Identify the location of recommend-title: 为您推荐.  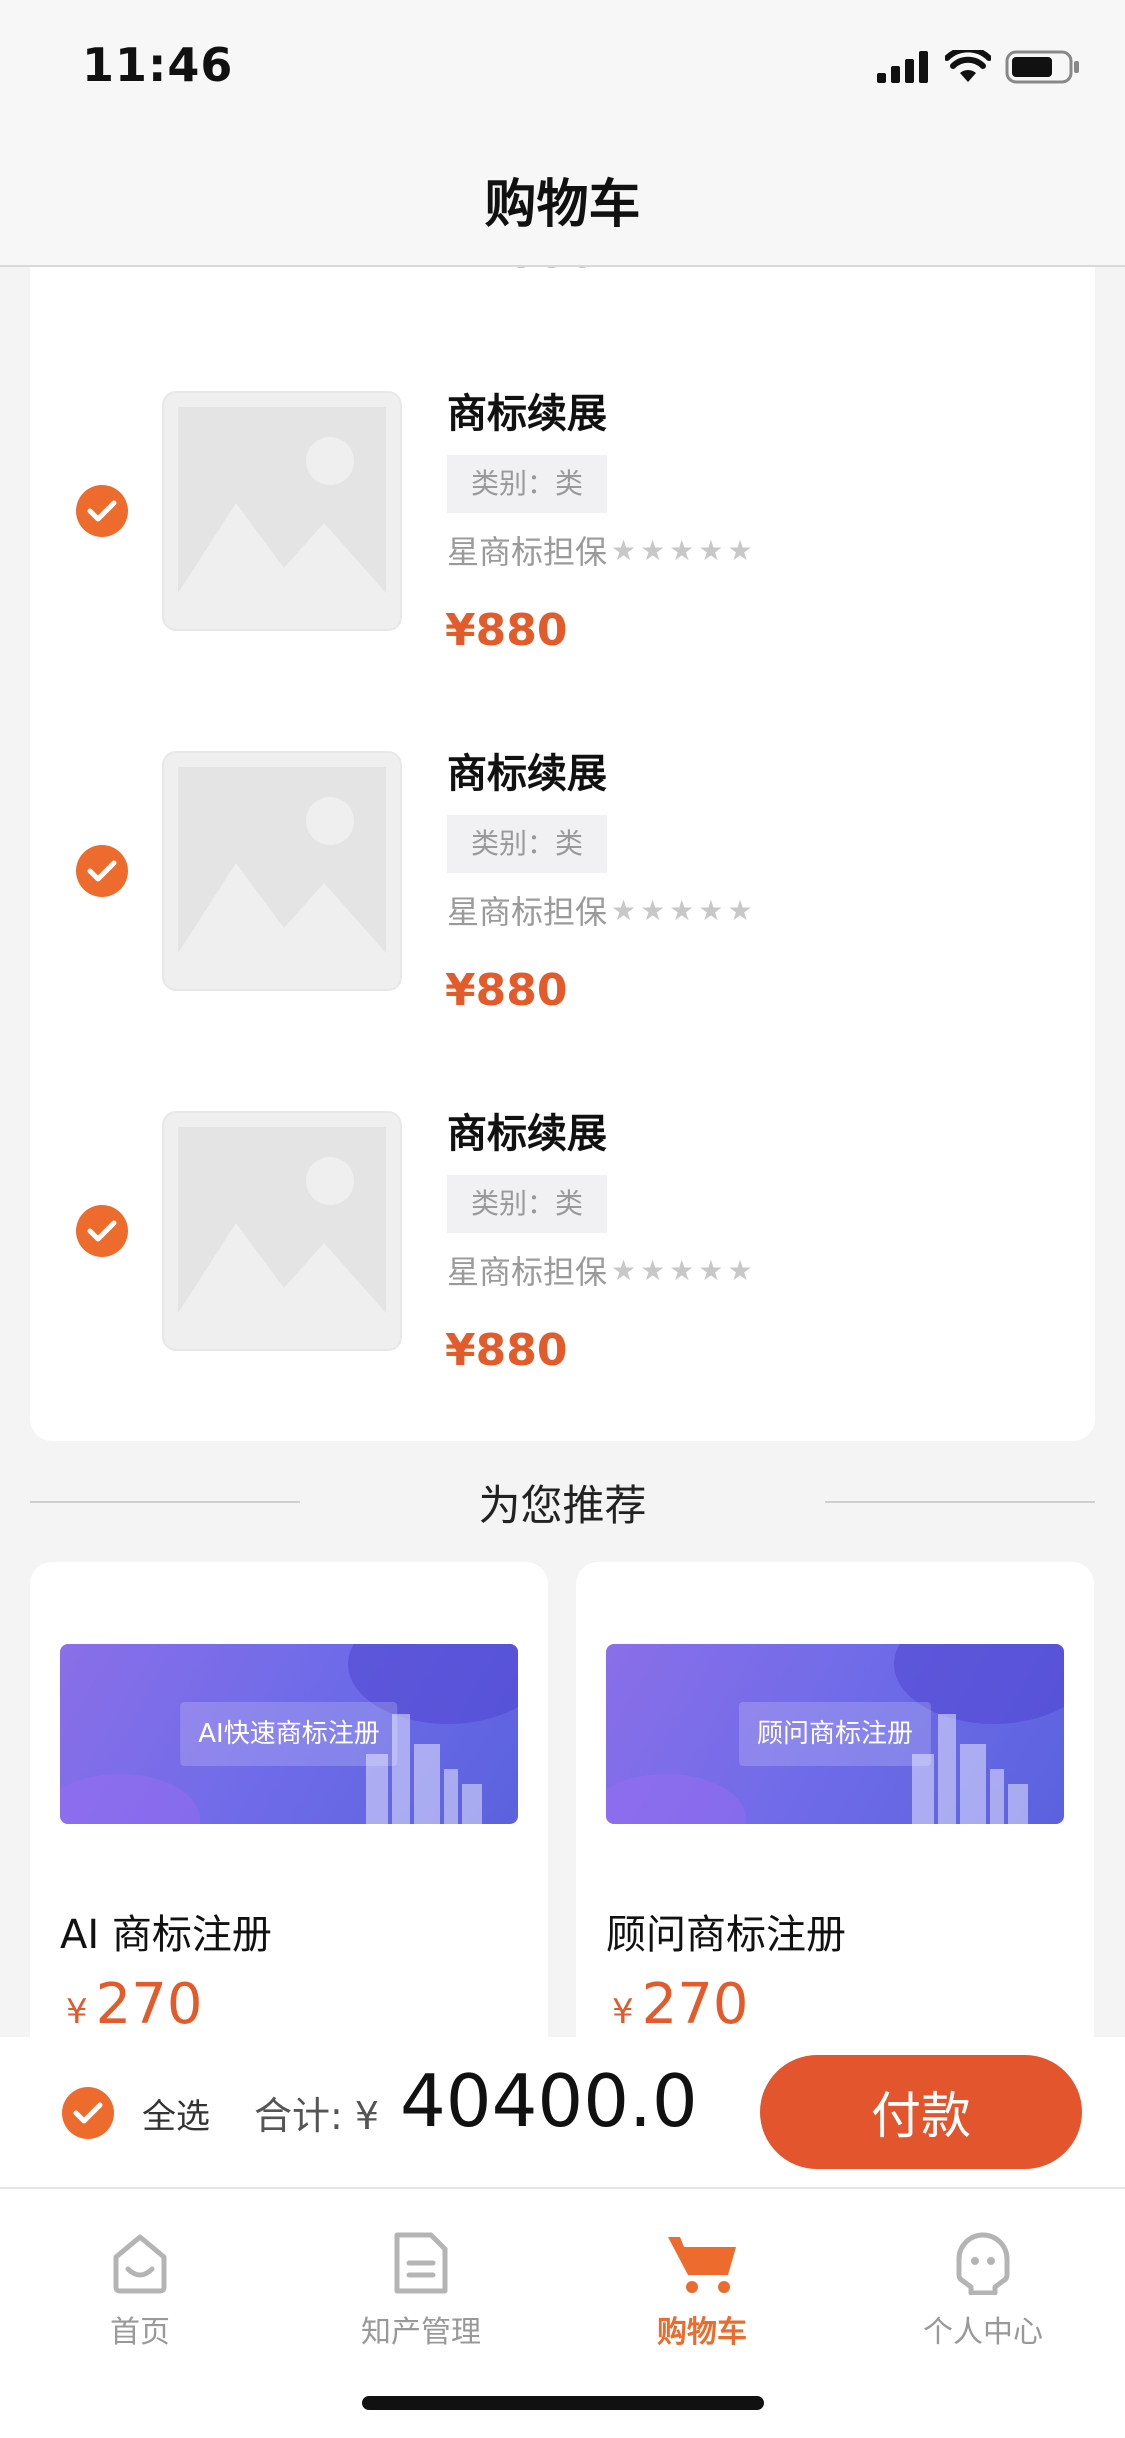
(562, 1505).